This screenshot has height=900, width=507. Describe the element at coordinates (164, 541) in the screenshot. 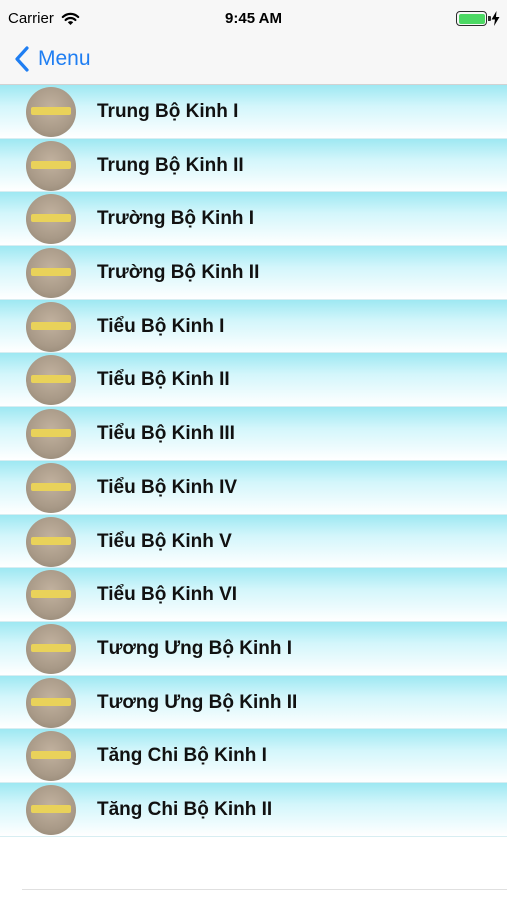

I see `list-item-label: Tiểu Bộ Kinh V` at that location.